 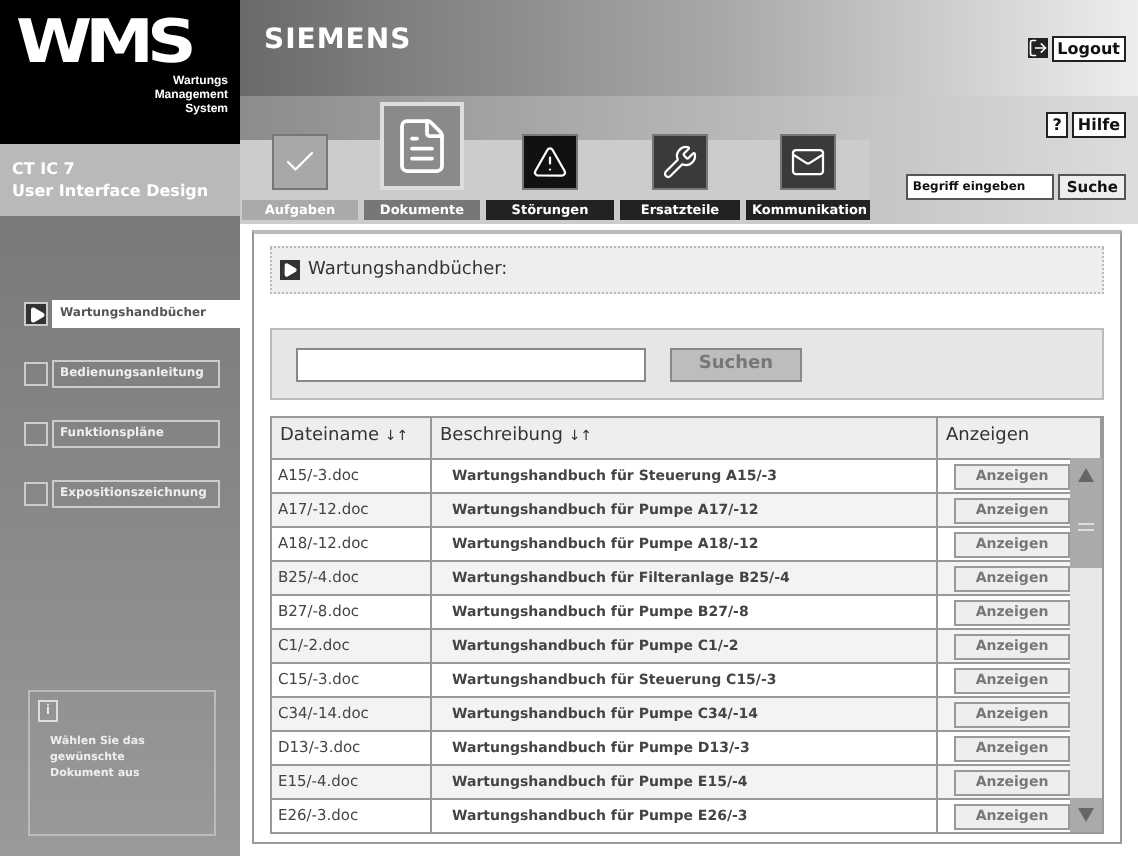 I want to click on envelope-icon, so click(x=808, y=162).